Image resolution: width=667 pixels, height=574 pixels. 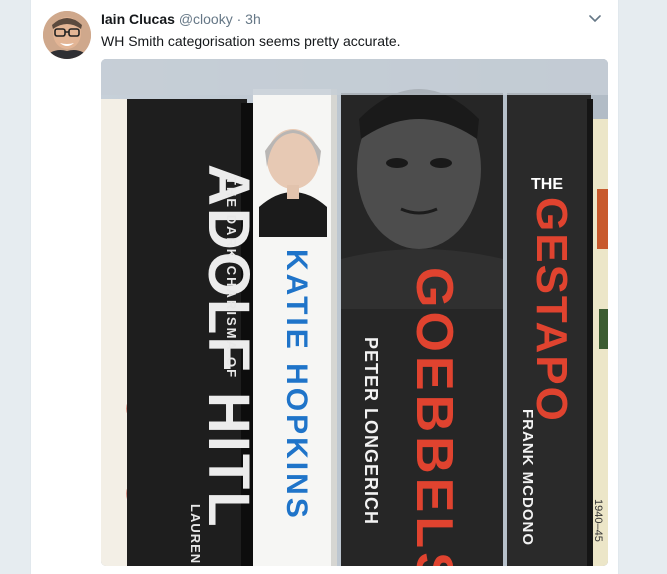 I want to click on gestapo-the: THE, so click(x=547, y=184).